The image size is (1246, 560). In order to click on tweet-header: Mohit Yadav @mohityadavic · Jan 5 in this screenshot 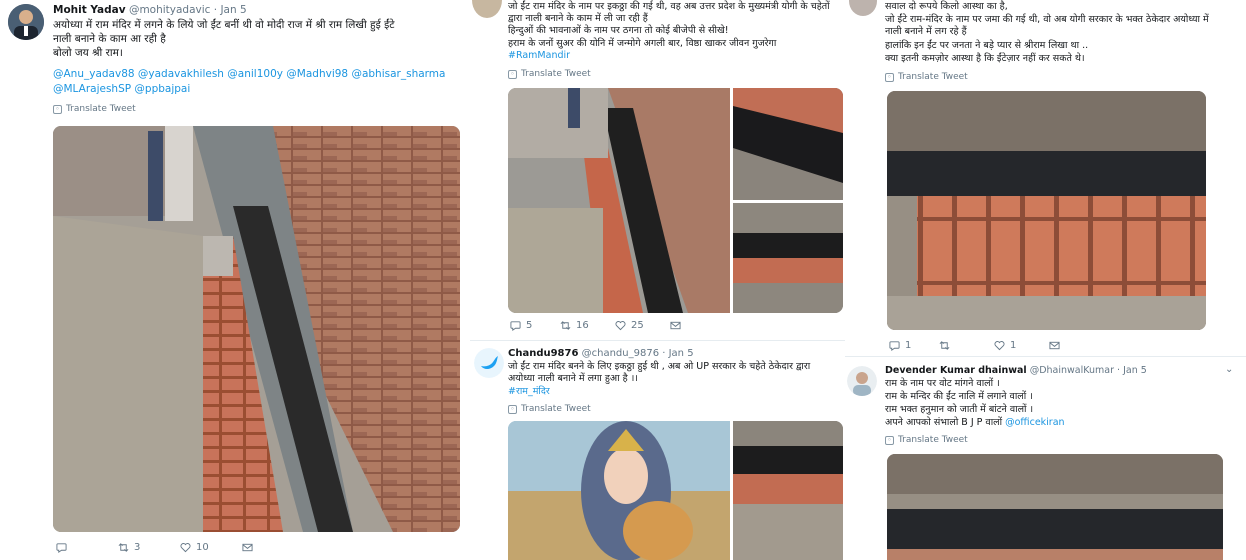, I will do `click(150, 10)`.